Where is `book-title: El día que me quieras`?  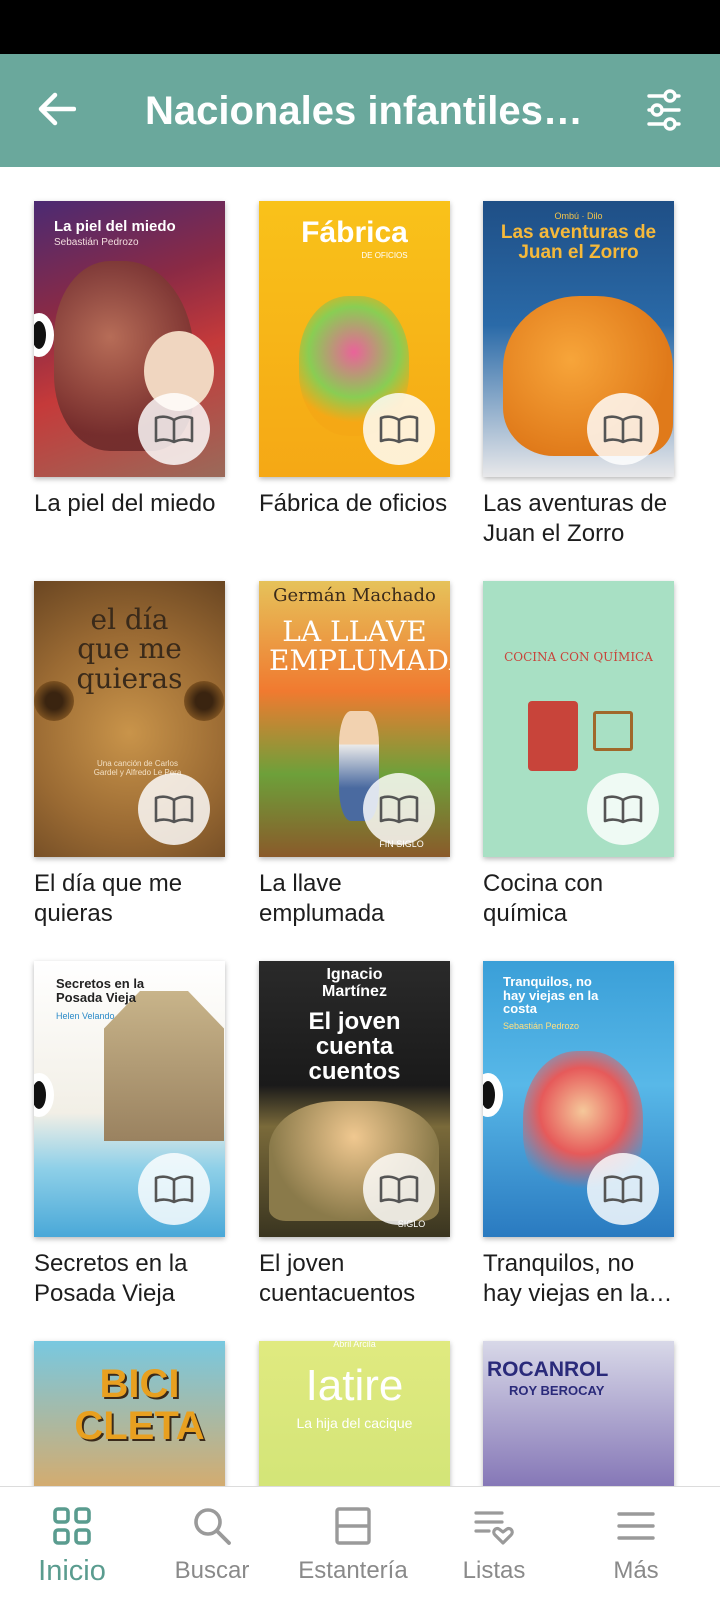
book-title: El día que me quieras is located at coordinates (108, 898).